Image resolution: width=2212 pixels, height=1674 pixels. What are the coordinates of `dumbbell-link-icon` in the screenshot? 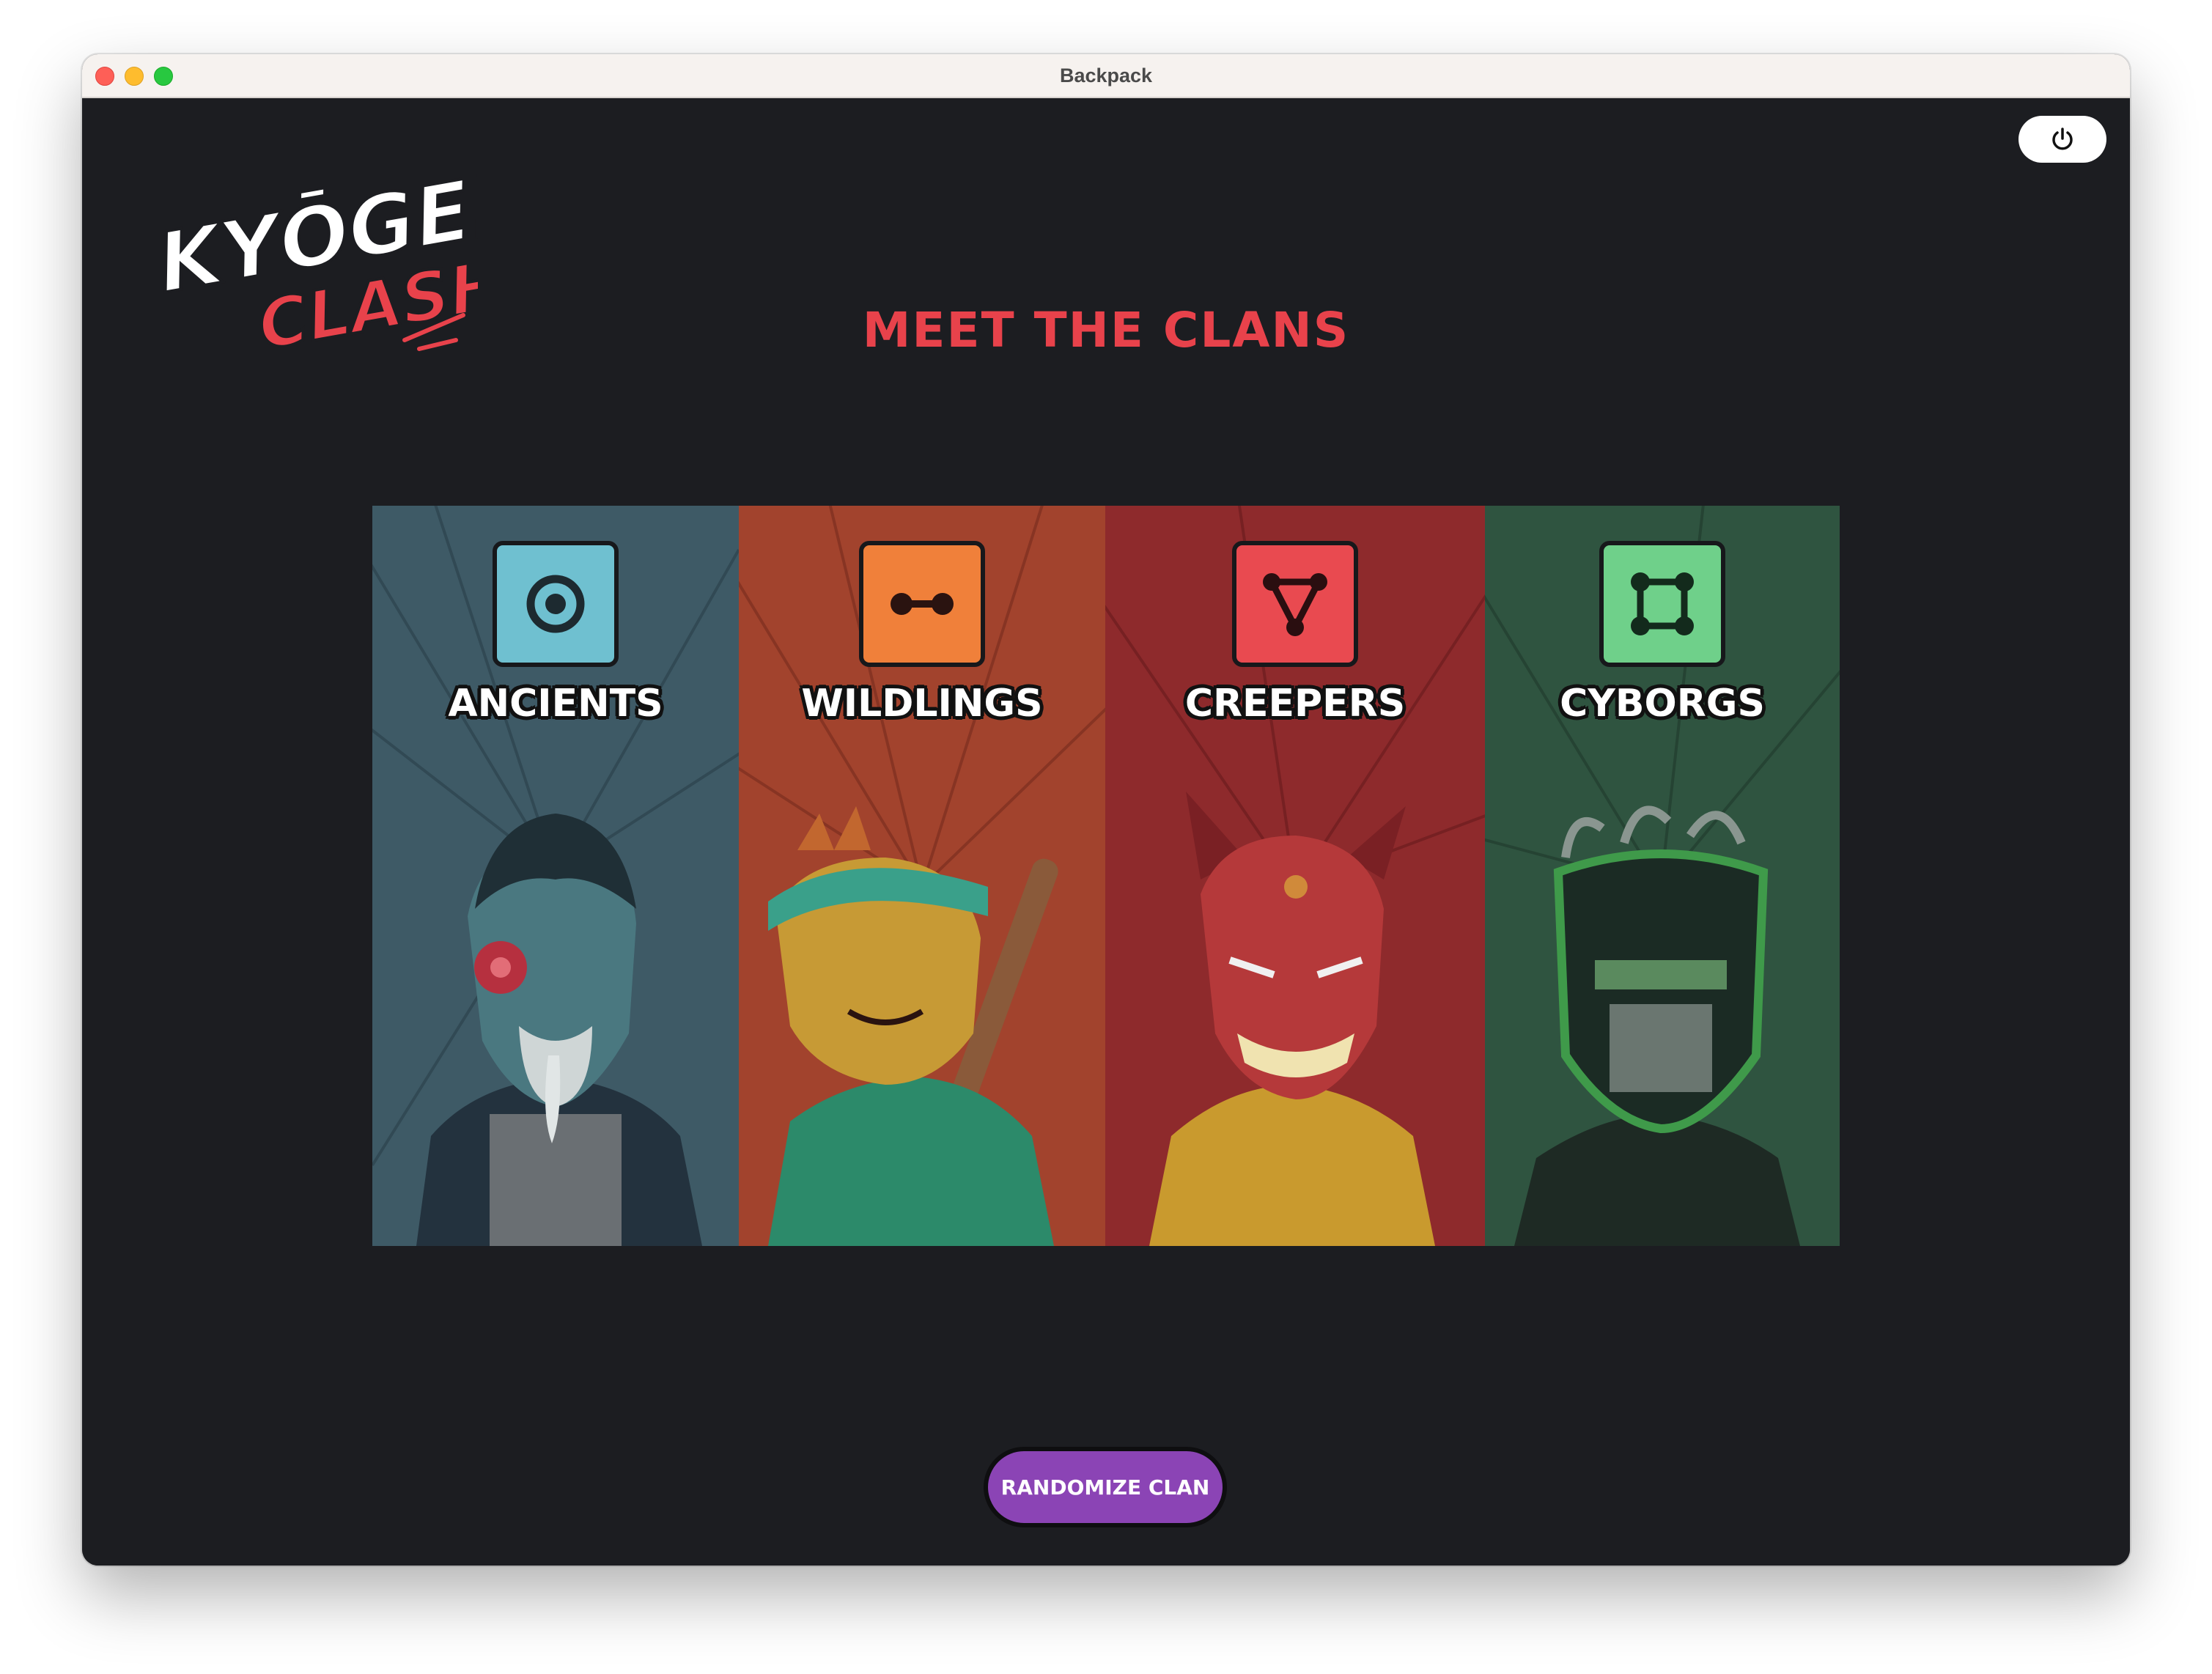 It's located at (922, 604).